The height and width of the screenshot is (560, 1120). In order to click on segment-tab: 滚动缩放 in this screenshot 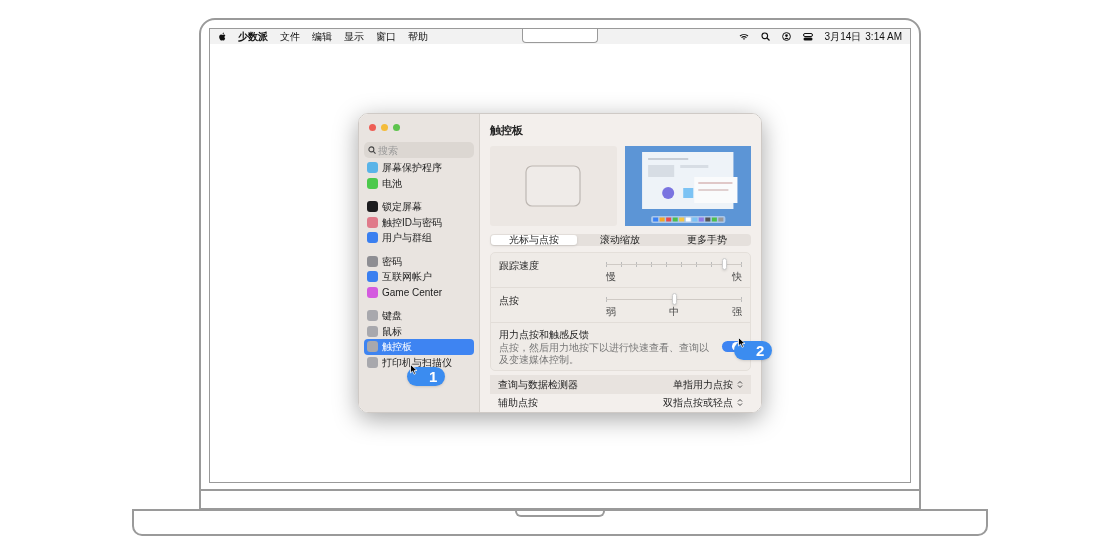, I will do `click(620, 240)`.